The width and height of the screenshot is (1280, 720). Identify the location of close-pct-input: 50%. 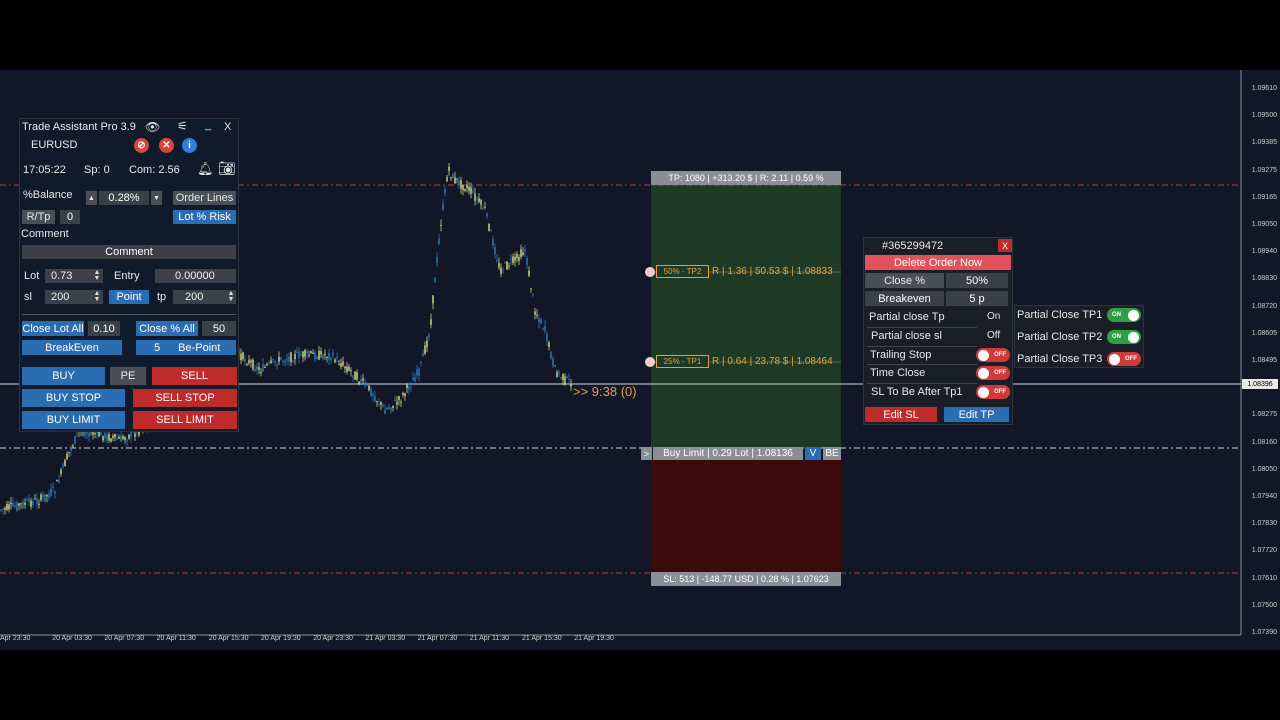
(977, 280).